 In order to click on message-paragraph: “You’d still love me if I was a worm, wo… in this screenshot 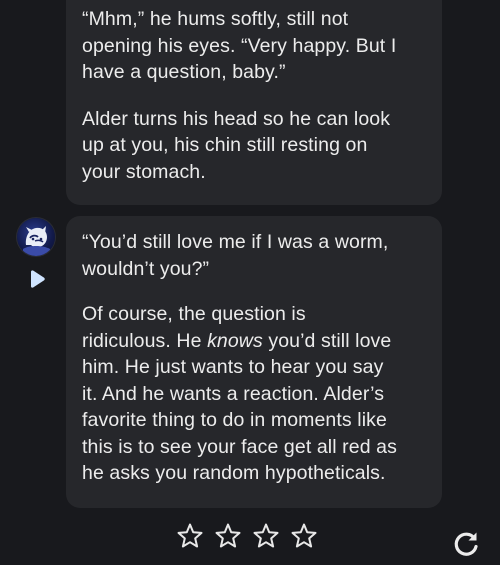, I will do `click(235, 255)`.